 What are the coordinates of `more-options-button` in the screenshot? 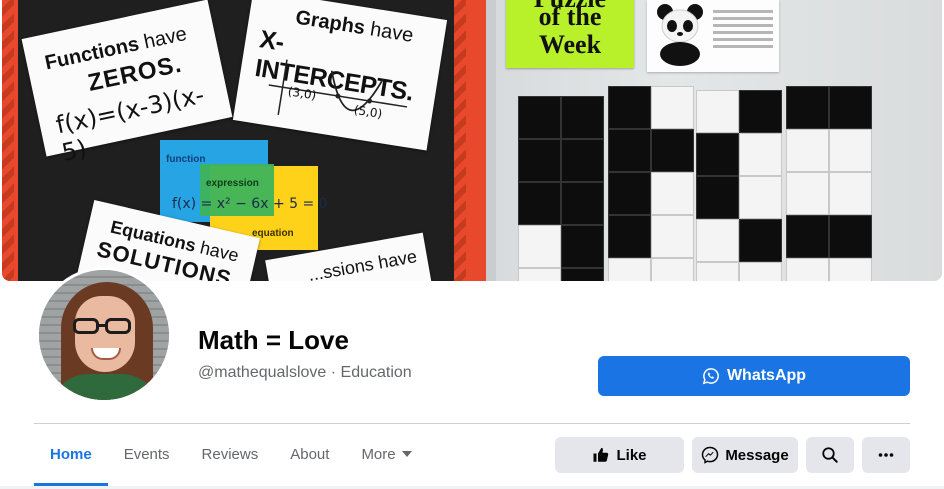 It's located at (886, 455).